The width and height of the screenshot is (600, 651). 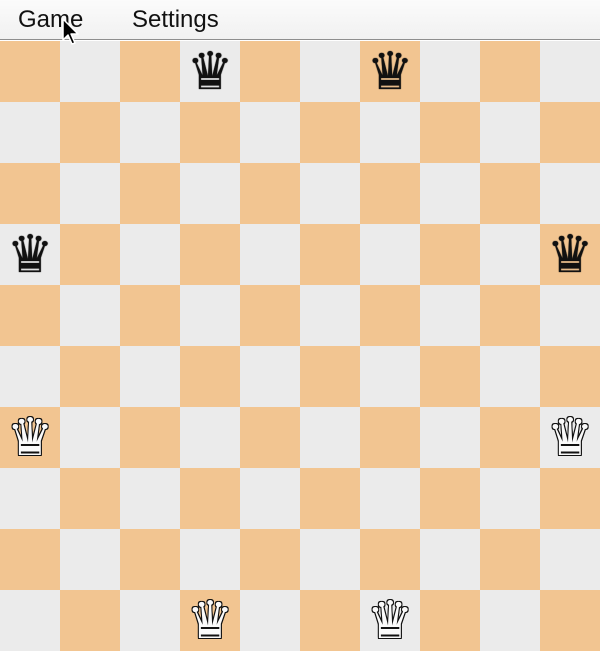 What do you see at coordinates (175, 20) in the screenshot?
I see `menu-settings: Settings` at bounding box center [175, 20].